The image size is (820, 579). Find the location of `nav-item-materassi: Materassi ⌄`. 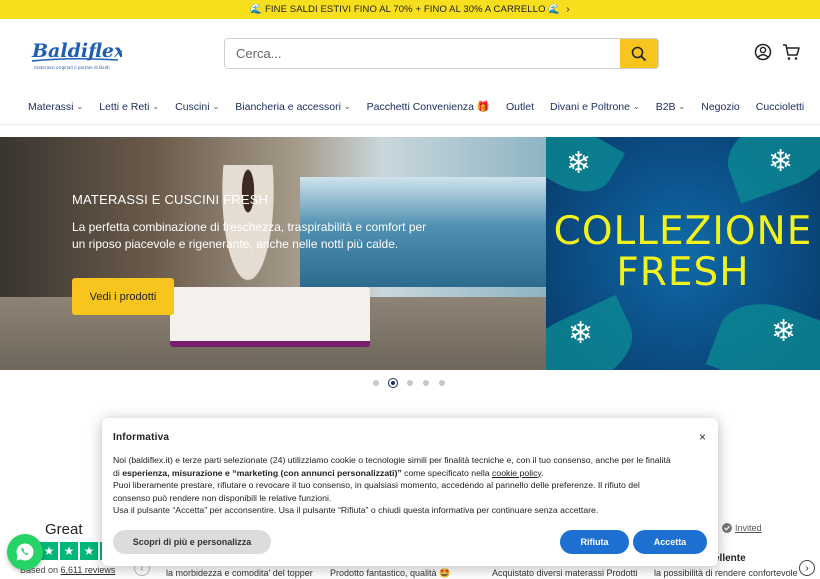

nav-item-materassi: Materassi ⌄ is located at coordinates (55, 107).